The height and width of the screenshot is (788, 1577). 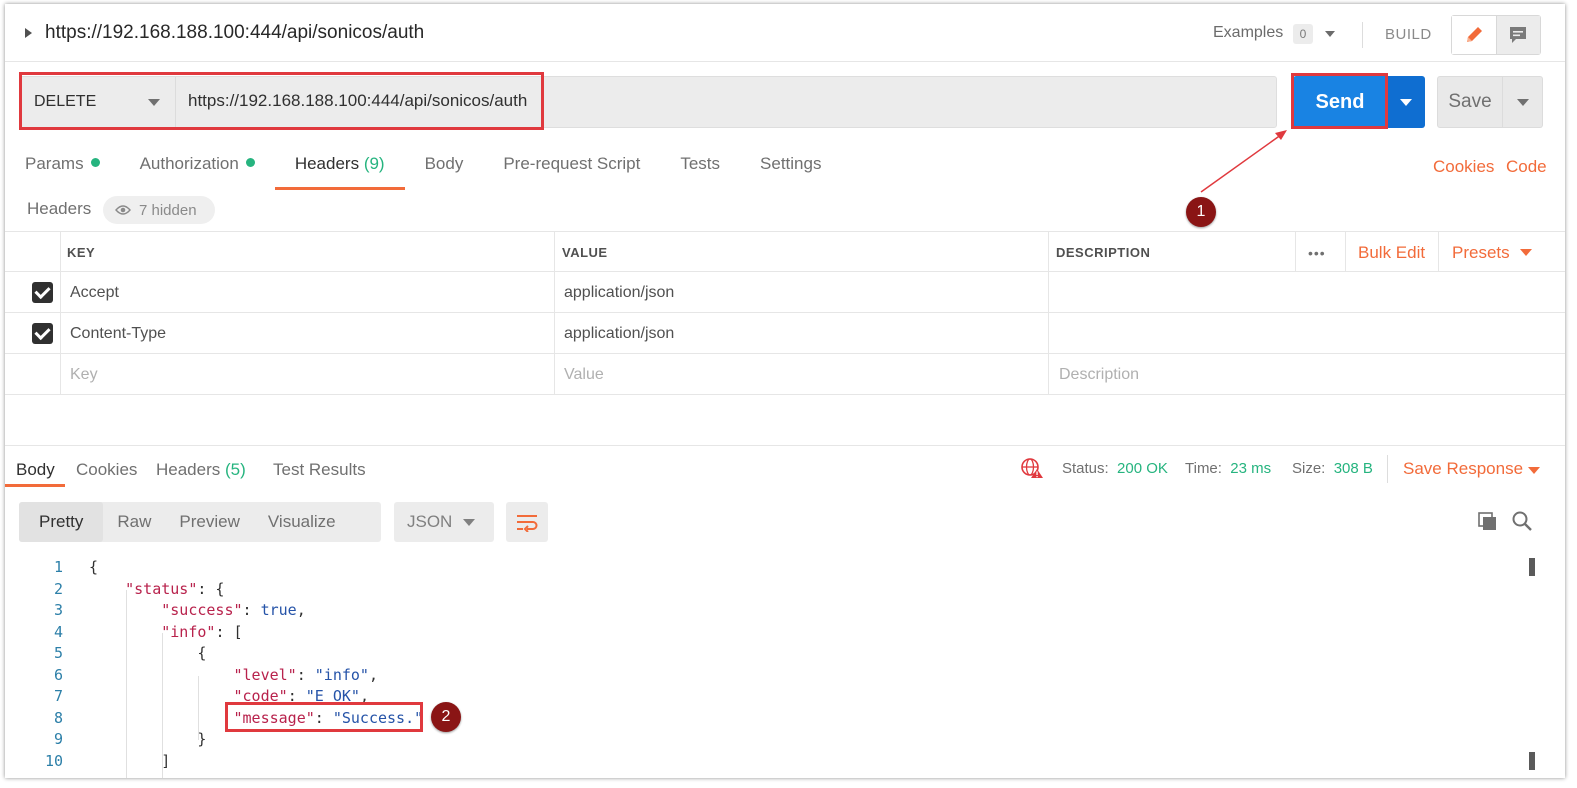 What do you see at coordinates (1526, 167) in the screenshot?
I see `code-link: Code` at bounding box center [1526, 167].